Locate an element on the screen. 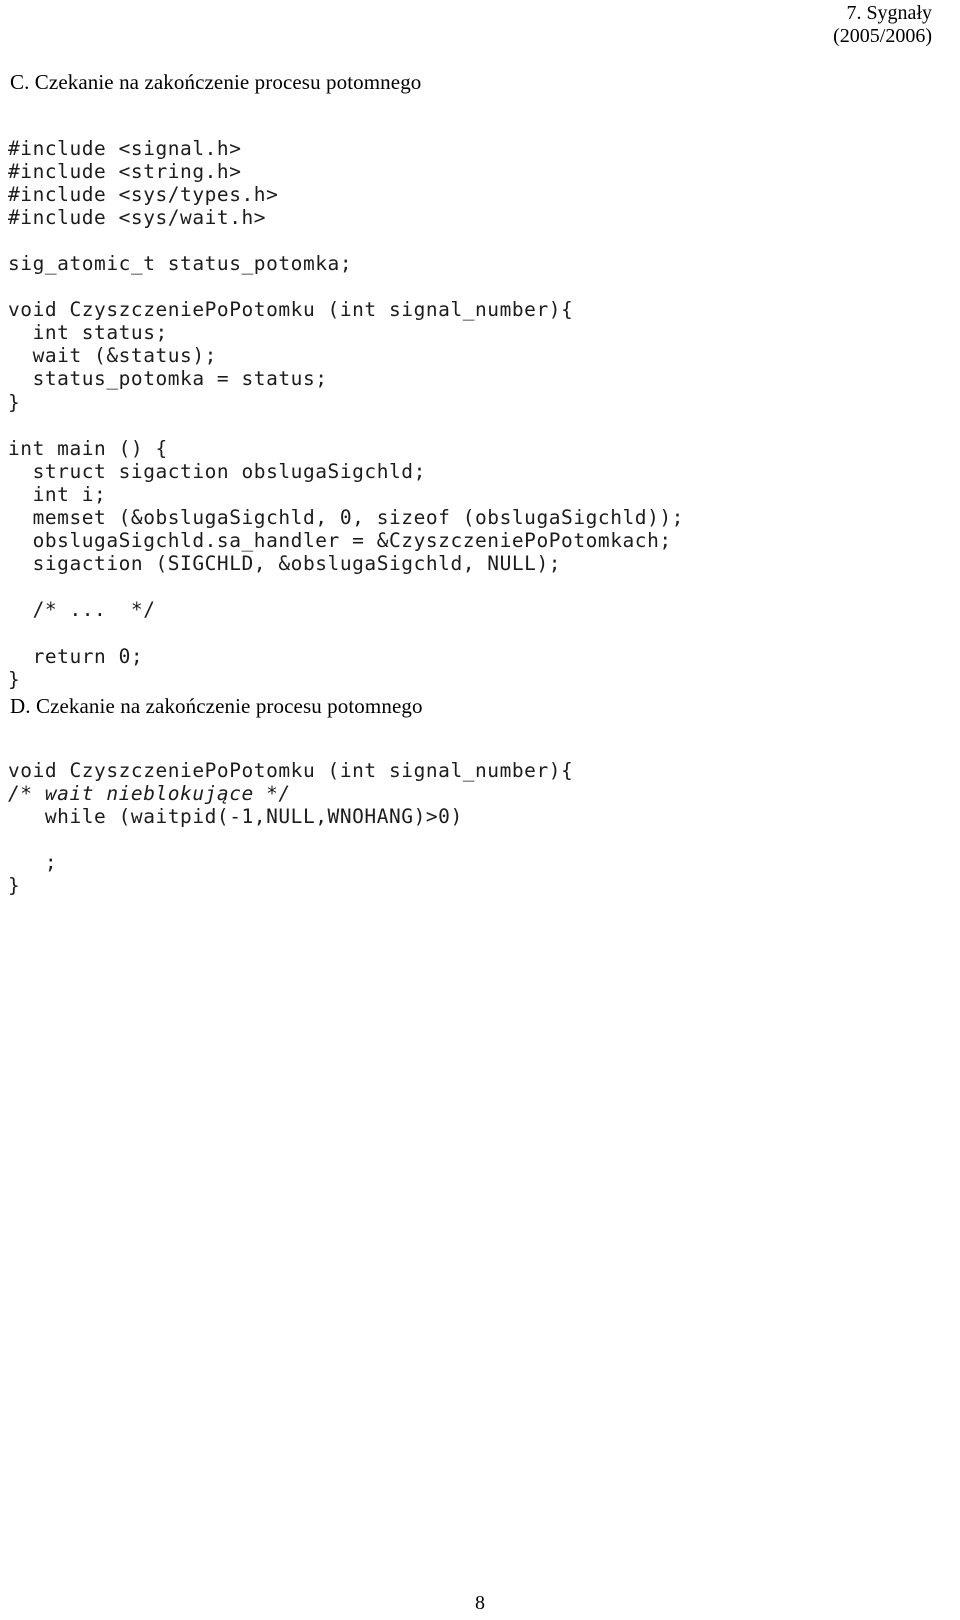  code-line: int status; is located at coordinates (88, 333).